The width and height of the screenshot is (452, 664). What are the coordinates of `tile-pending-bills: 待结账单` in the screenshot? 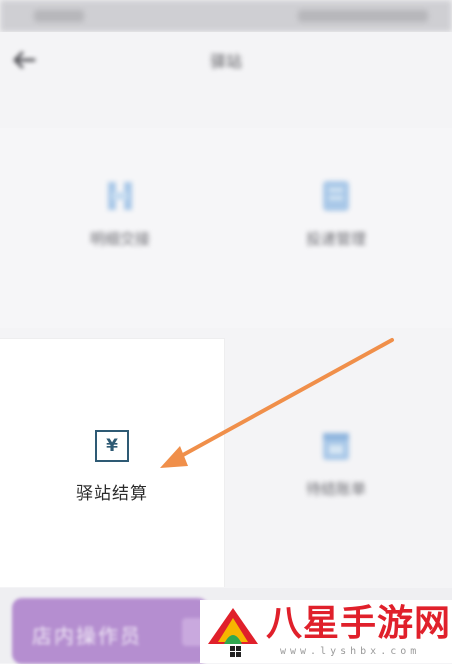 It's located at (336, 463).